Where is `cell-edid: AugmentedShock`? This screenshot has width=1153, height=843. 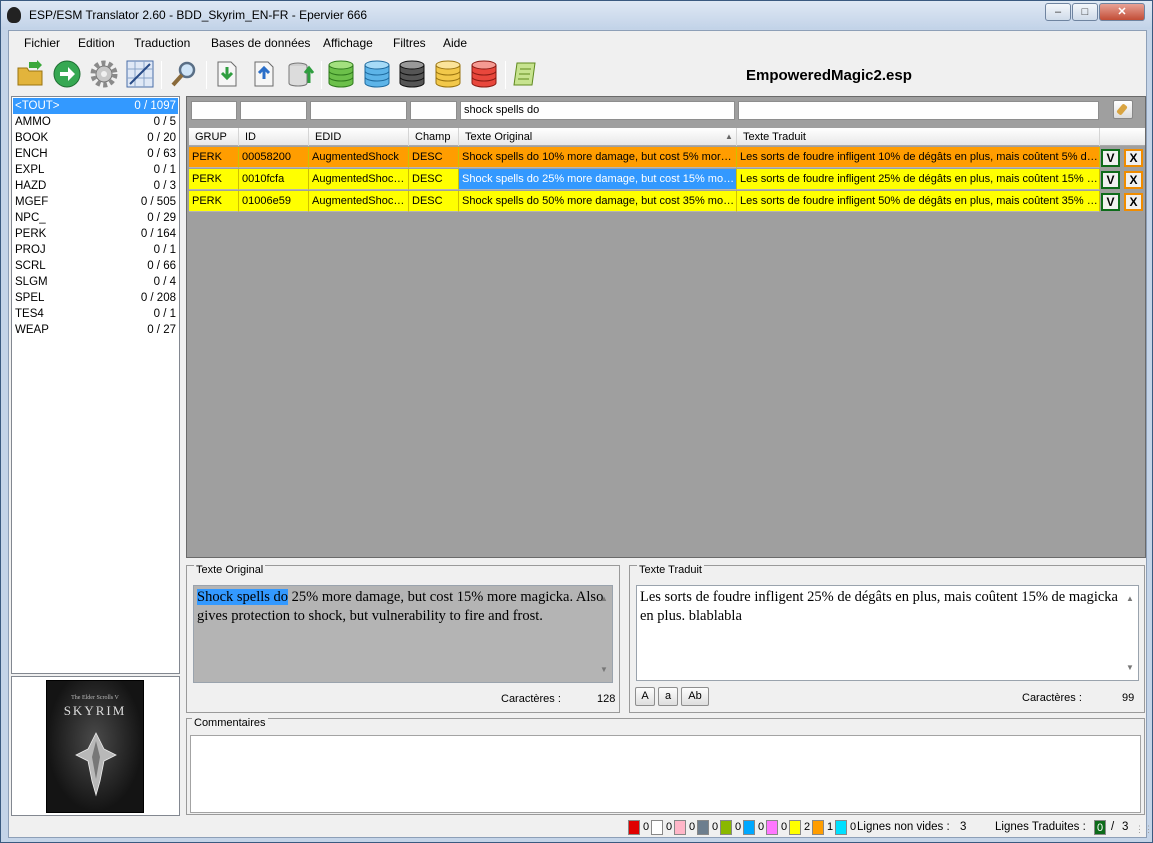 cell-edid: AugmentedShock is located at coordinates (359, 157).